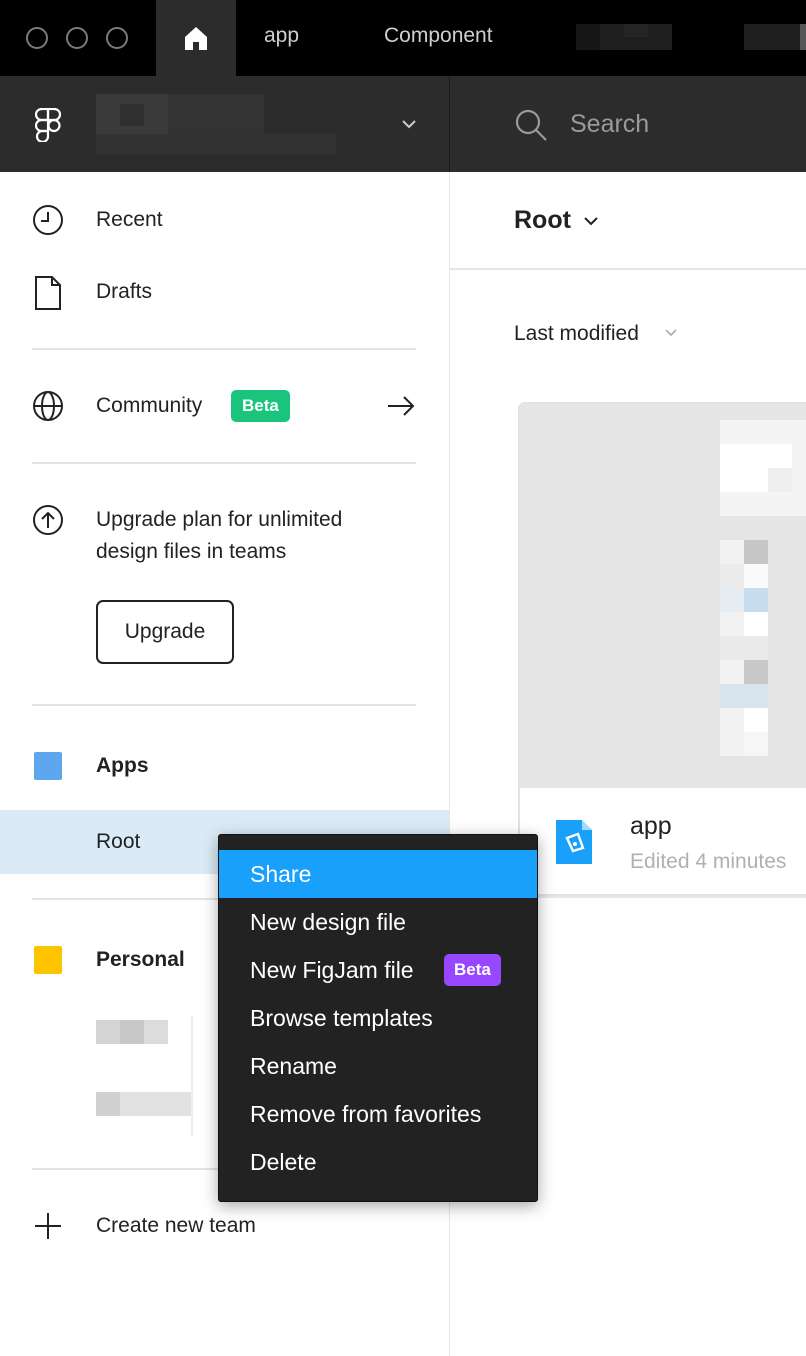  What do you see at coordinates (48, 520) in the screenshot?
I see `upgrade-arrow-icon` at bounding box center [48, 520].